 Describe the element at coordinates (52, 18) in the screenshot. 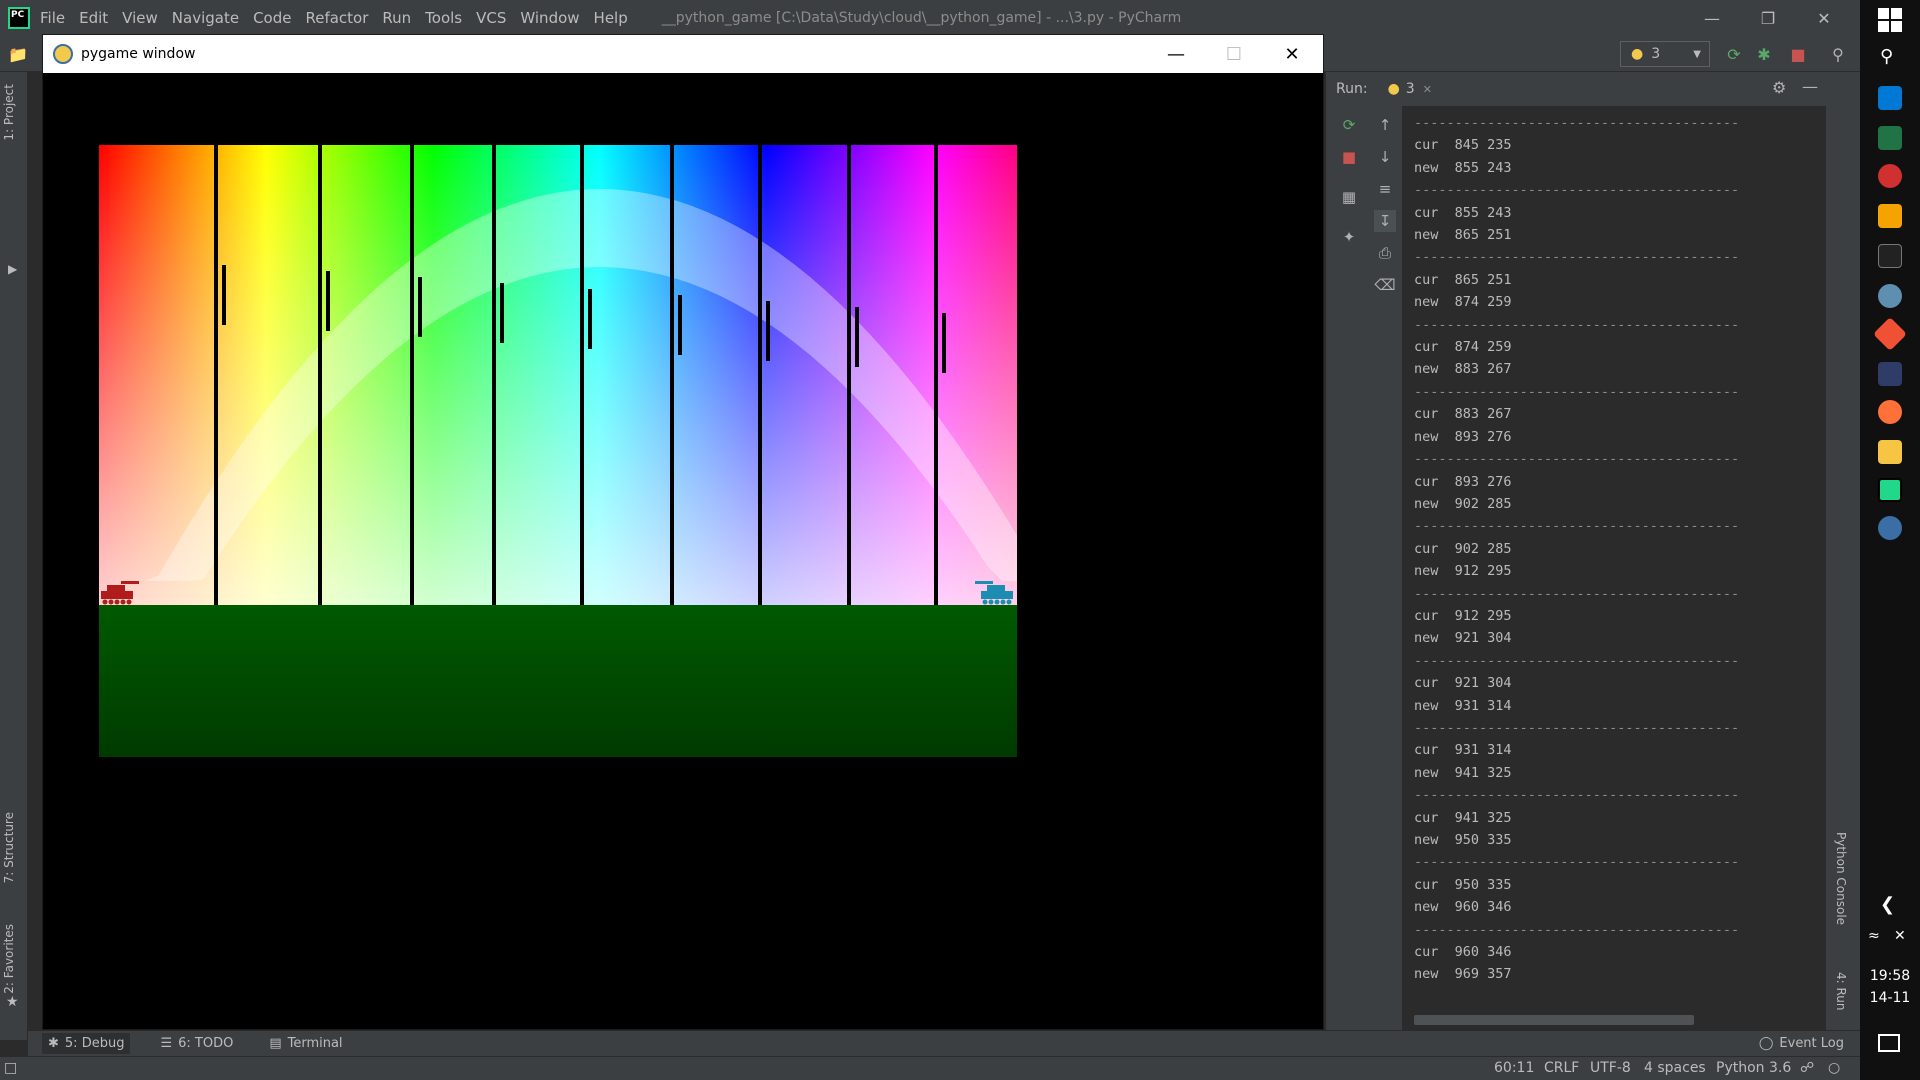

I see `menu-file: File` at that location.